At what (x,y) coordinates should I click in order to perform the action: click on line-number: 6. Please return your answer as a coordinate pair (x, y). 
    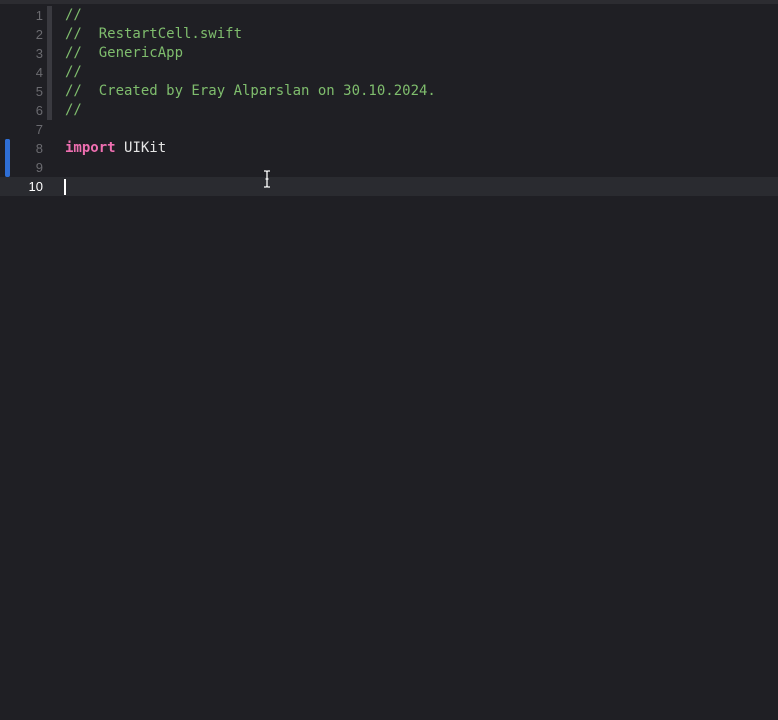
    Looking at the image, I should click on (39, 110).